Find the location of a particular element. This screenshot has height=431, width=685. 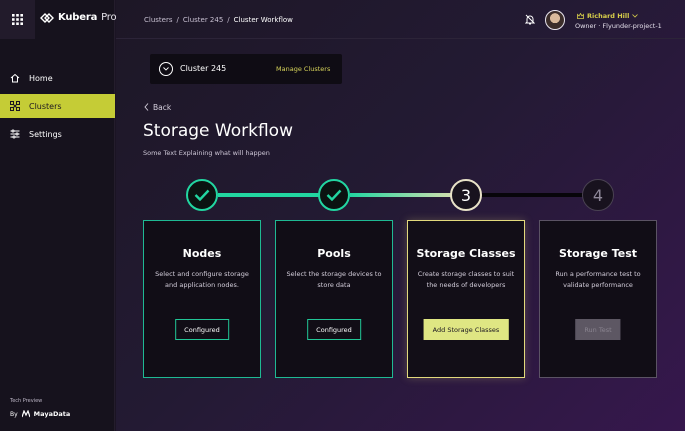

by-label: By is located at coordinates (14, 414).